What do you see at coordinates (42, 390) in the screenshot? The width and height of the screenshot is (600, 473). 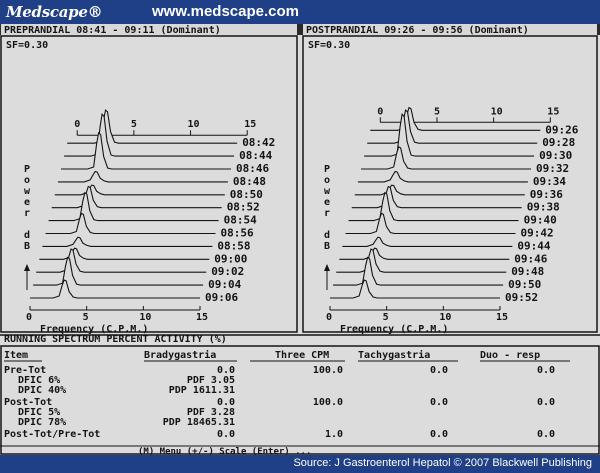 I see `table-row-item: DPIC 40%` at bounding box center [42, 390].